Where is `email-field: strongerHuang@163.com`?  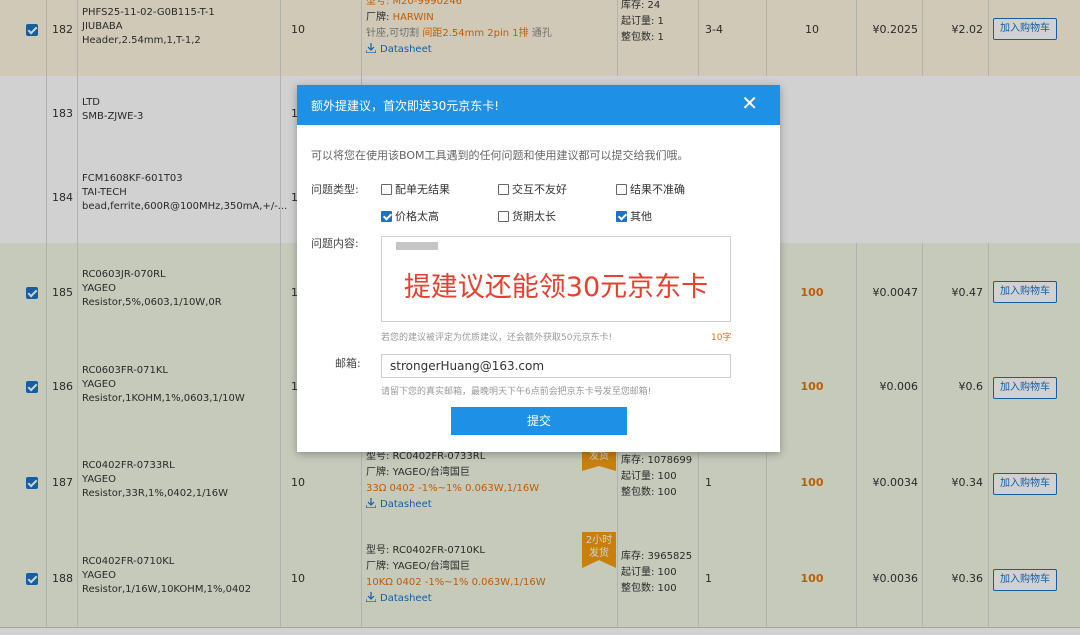
email-field: strongerHuang@163.com is located at coordinates (556, 366).